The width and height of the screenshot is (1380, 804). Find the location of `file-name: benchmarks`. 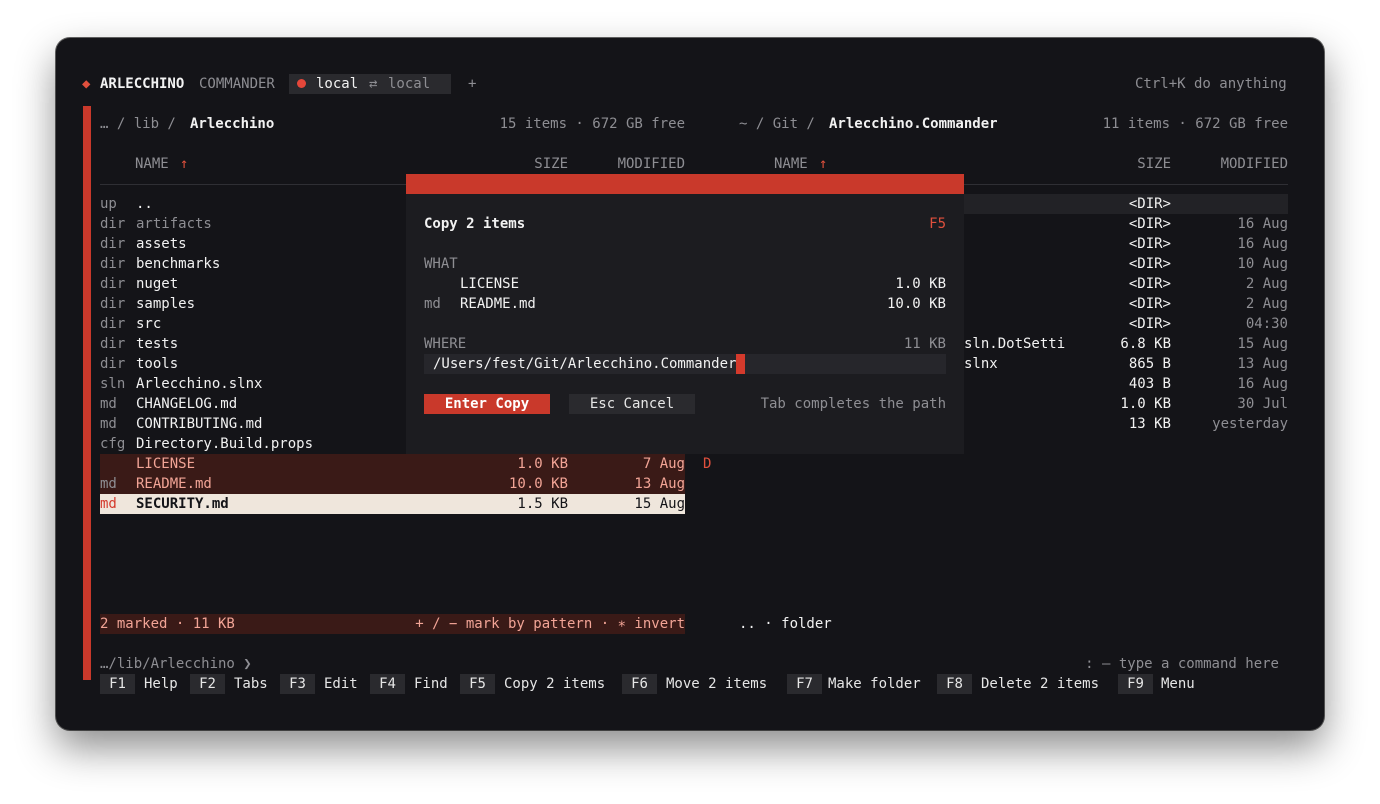

file-name: benchmarks is located at coordinates (178, 264).